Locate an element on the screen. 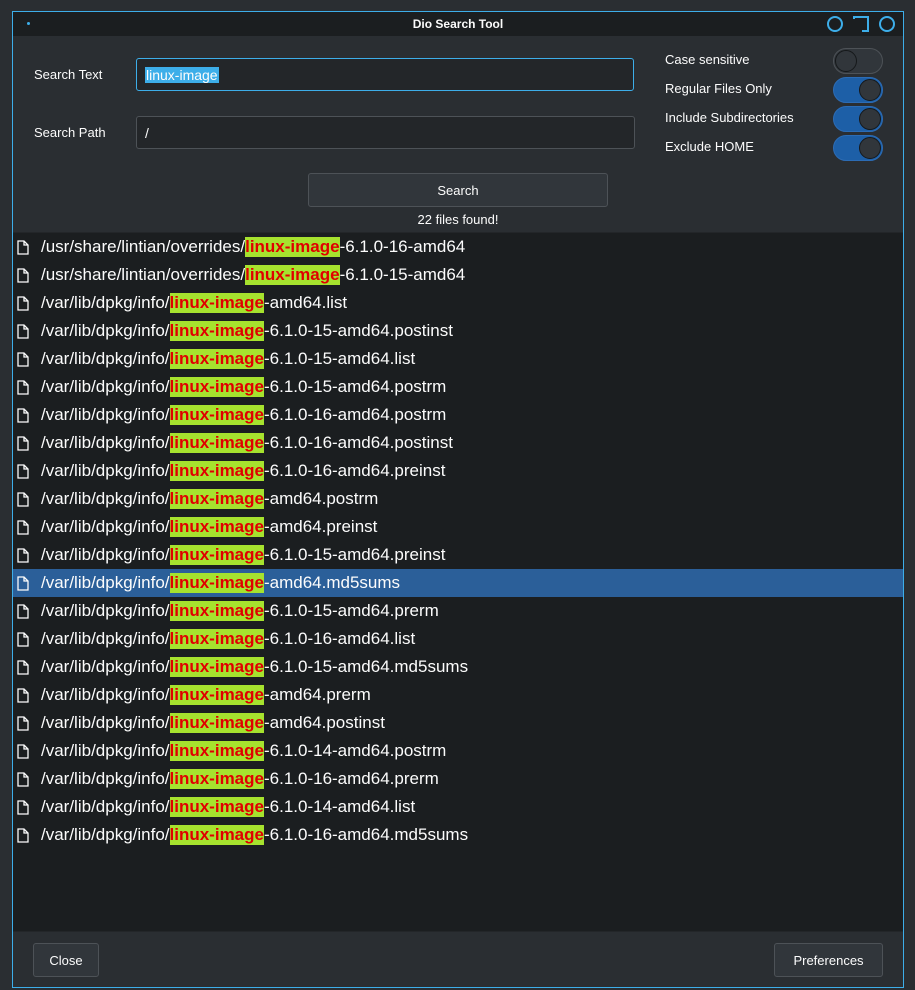 This screenshot has height=990, width=915. option-label: Include Subdirectories is located at coordinates (729, 117).